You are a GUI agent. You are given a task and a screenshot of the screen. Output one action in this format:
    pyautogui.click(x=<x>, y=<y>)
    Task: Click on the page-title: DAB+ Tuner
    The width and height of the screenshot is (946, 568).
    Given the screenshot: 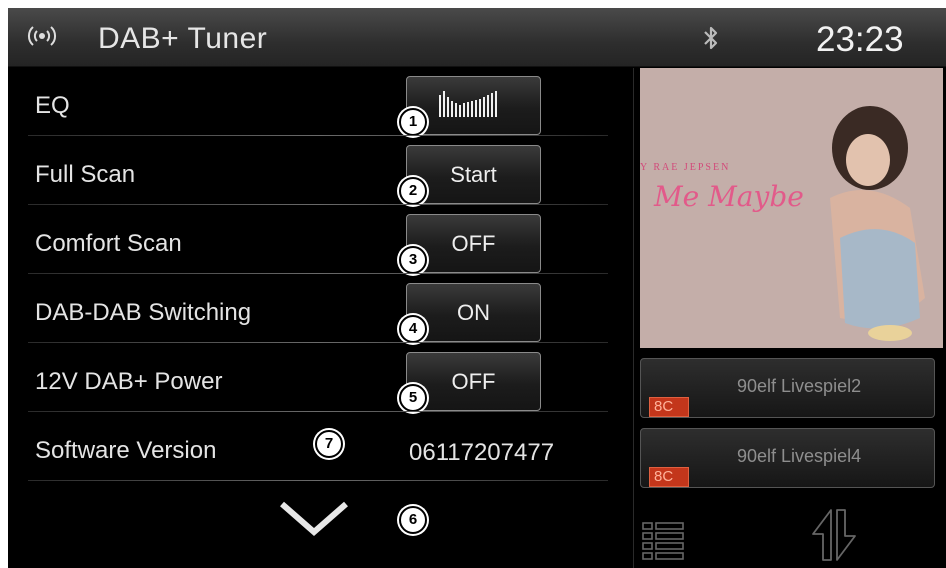 What is the action you would take?
    pyautogui.click(x=183, y=38)
    